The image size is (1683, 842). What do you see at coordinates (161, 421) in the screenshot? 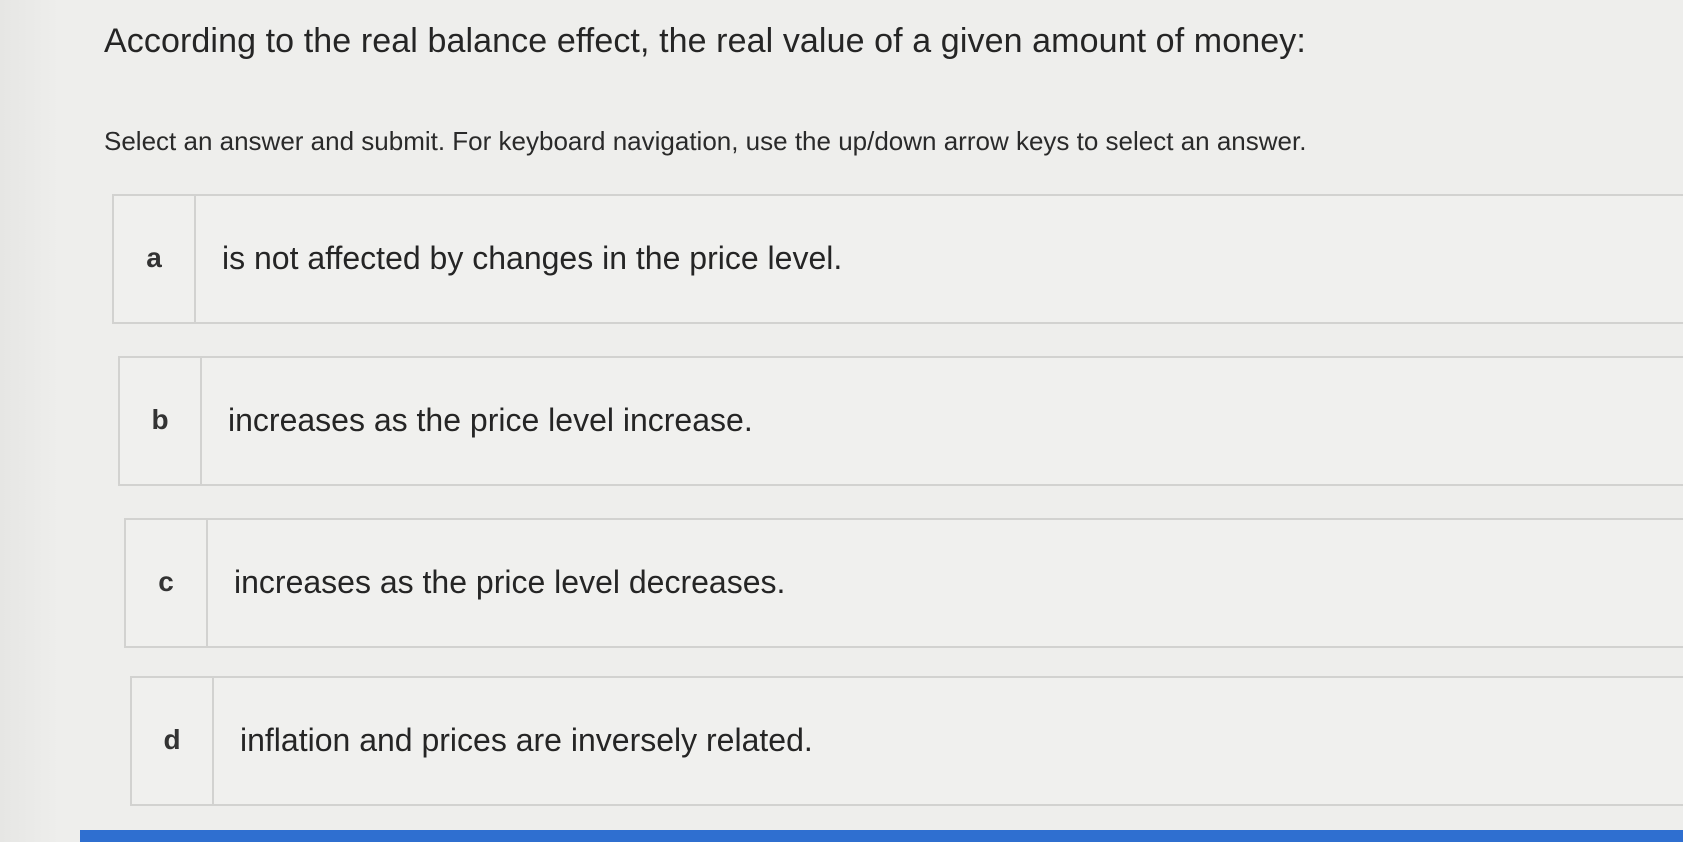
I see `option-letter: b` at bounding box center [161, 421].